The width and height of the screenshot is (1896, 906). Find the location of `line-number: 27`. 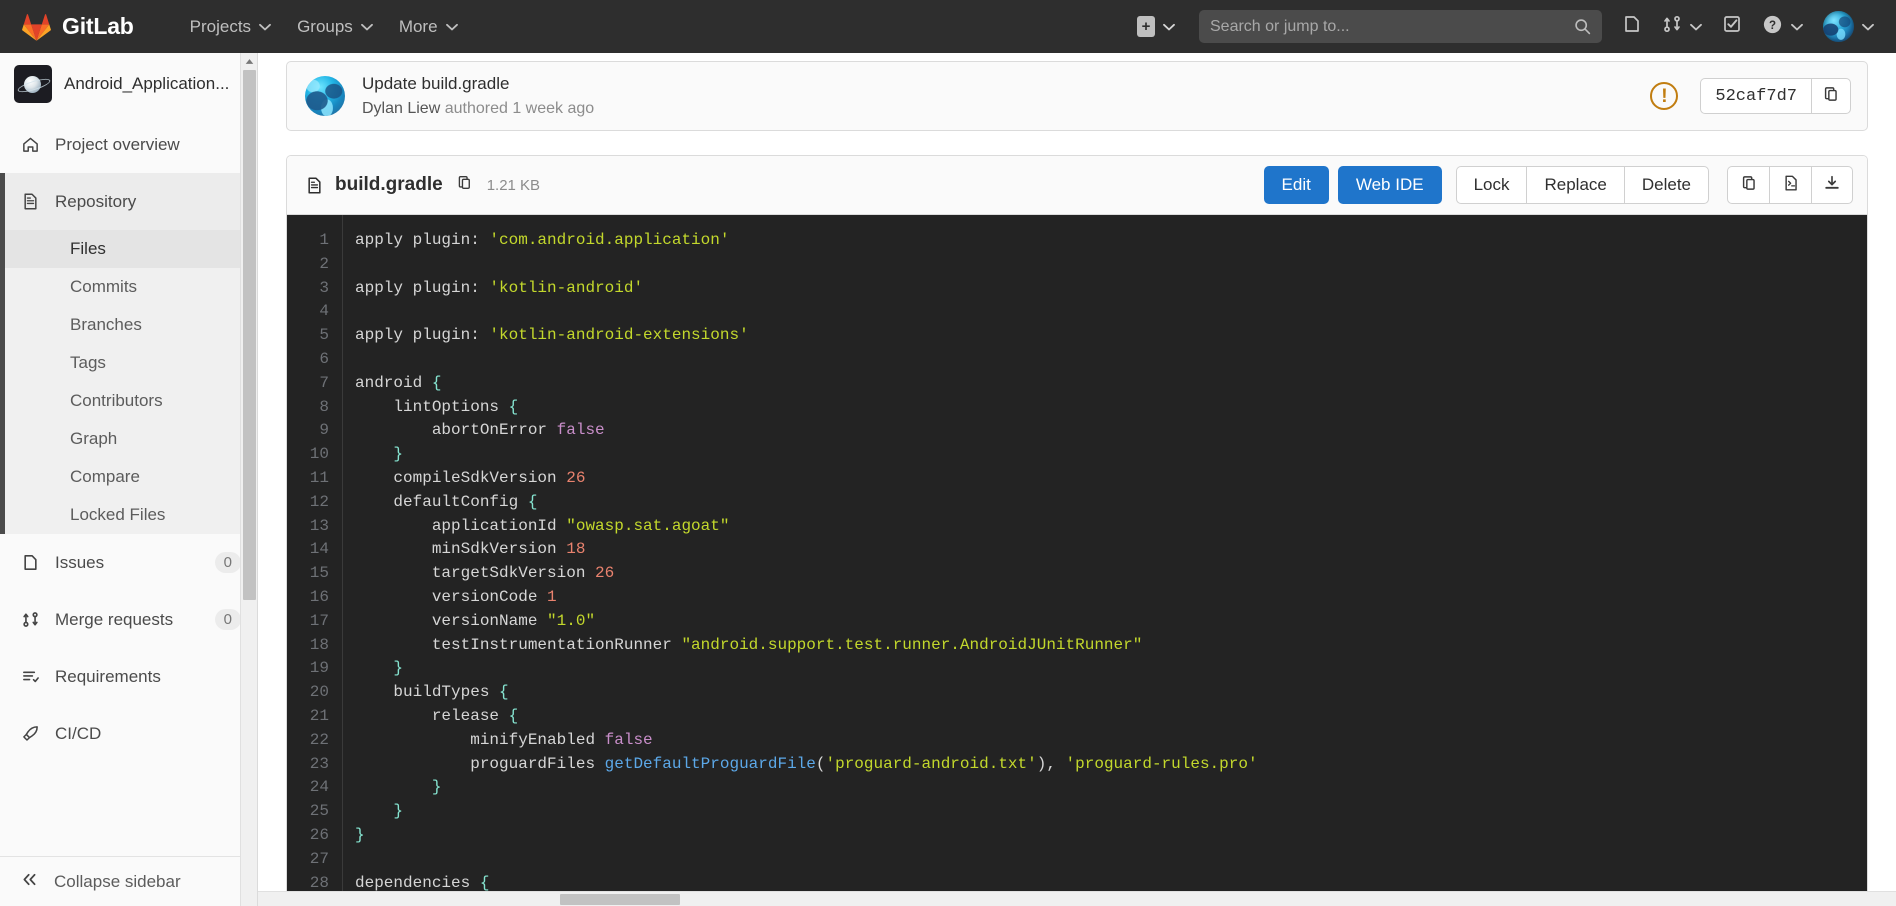

line-number: 27 is located at coordinates (314, 860).